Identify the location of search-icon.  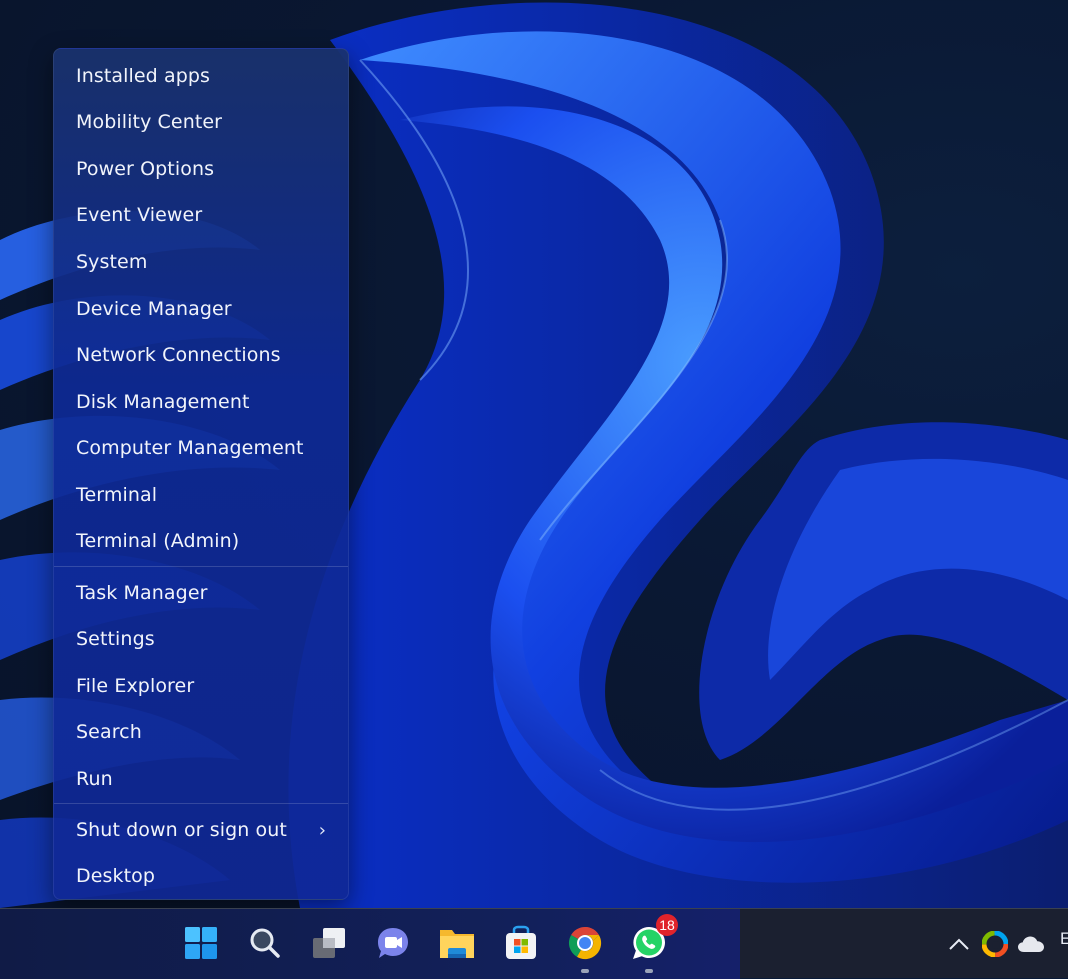
(265, 943).